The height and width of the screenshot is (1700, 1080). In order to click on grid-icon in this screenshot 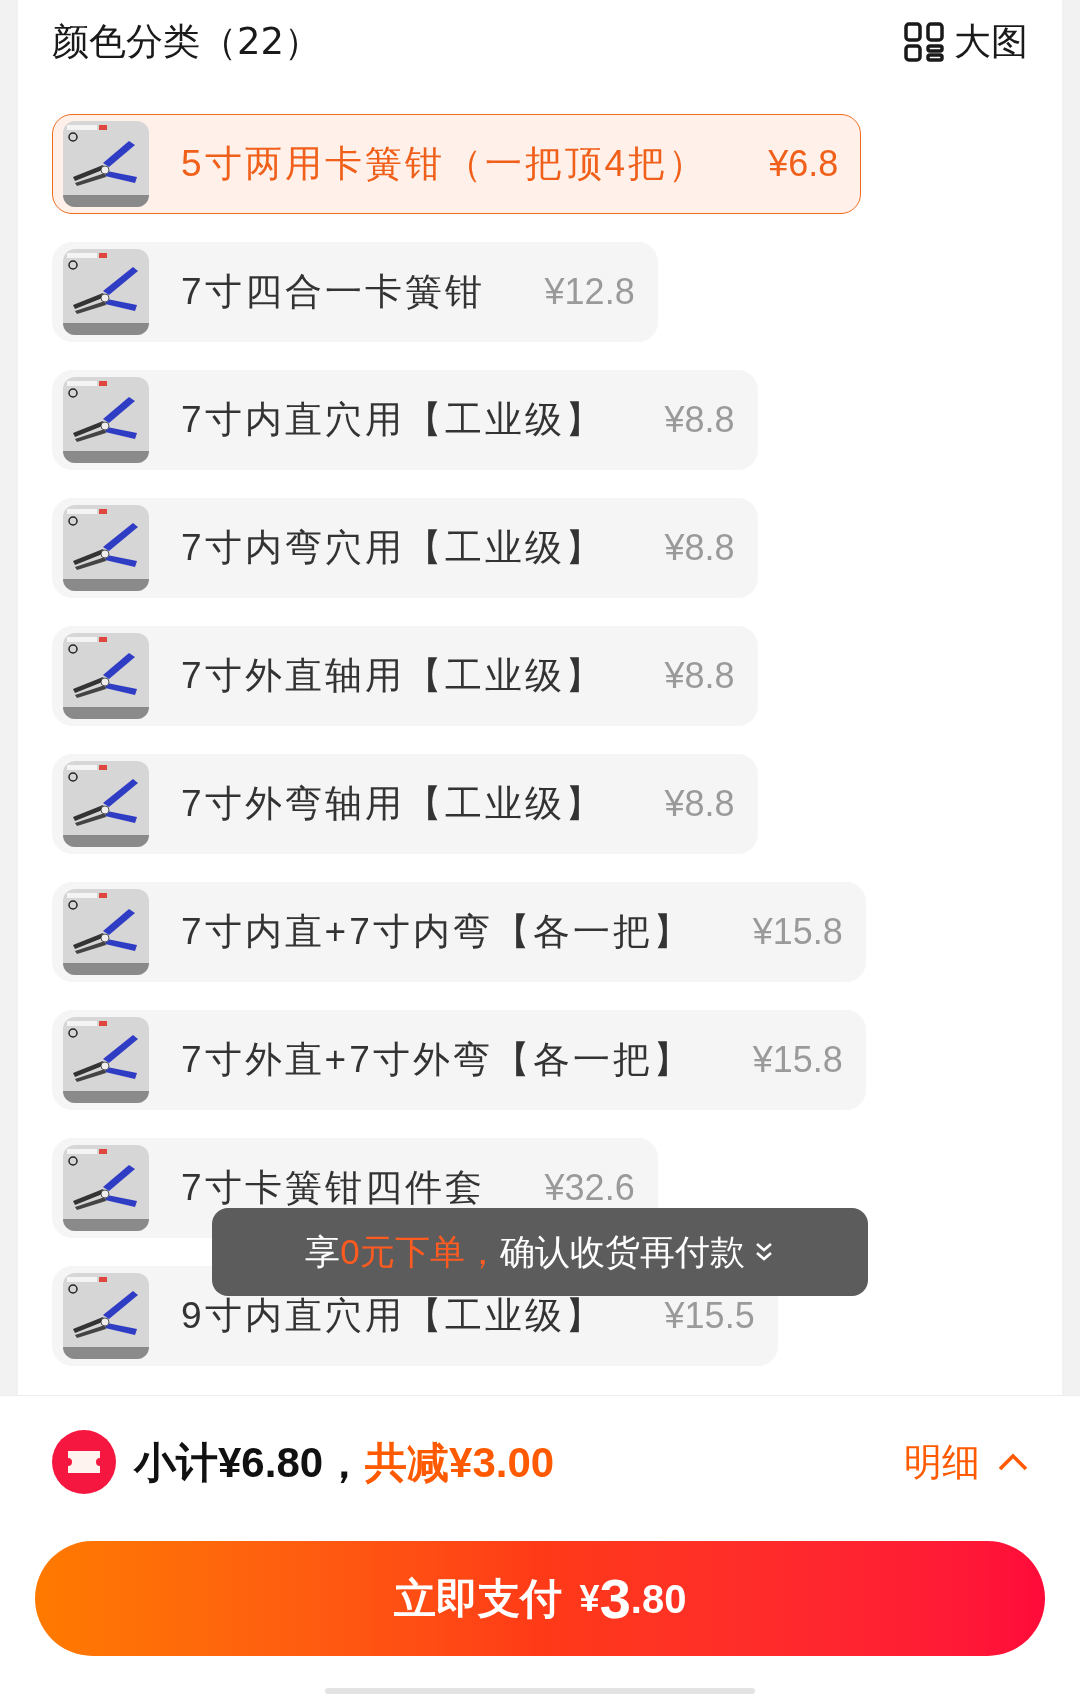, I will do `click(924, 42)`.